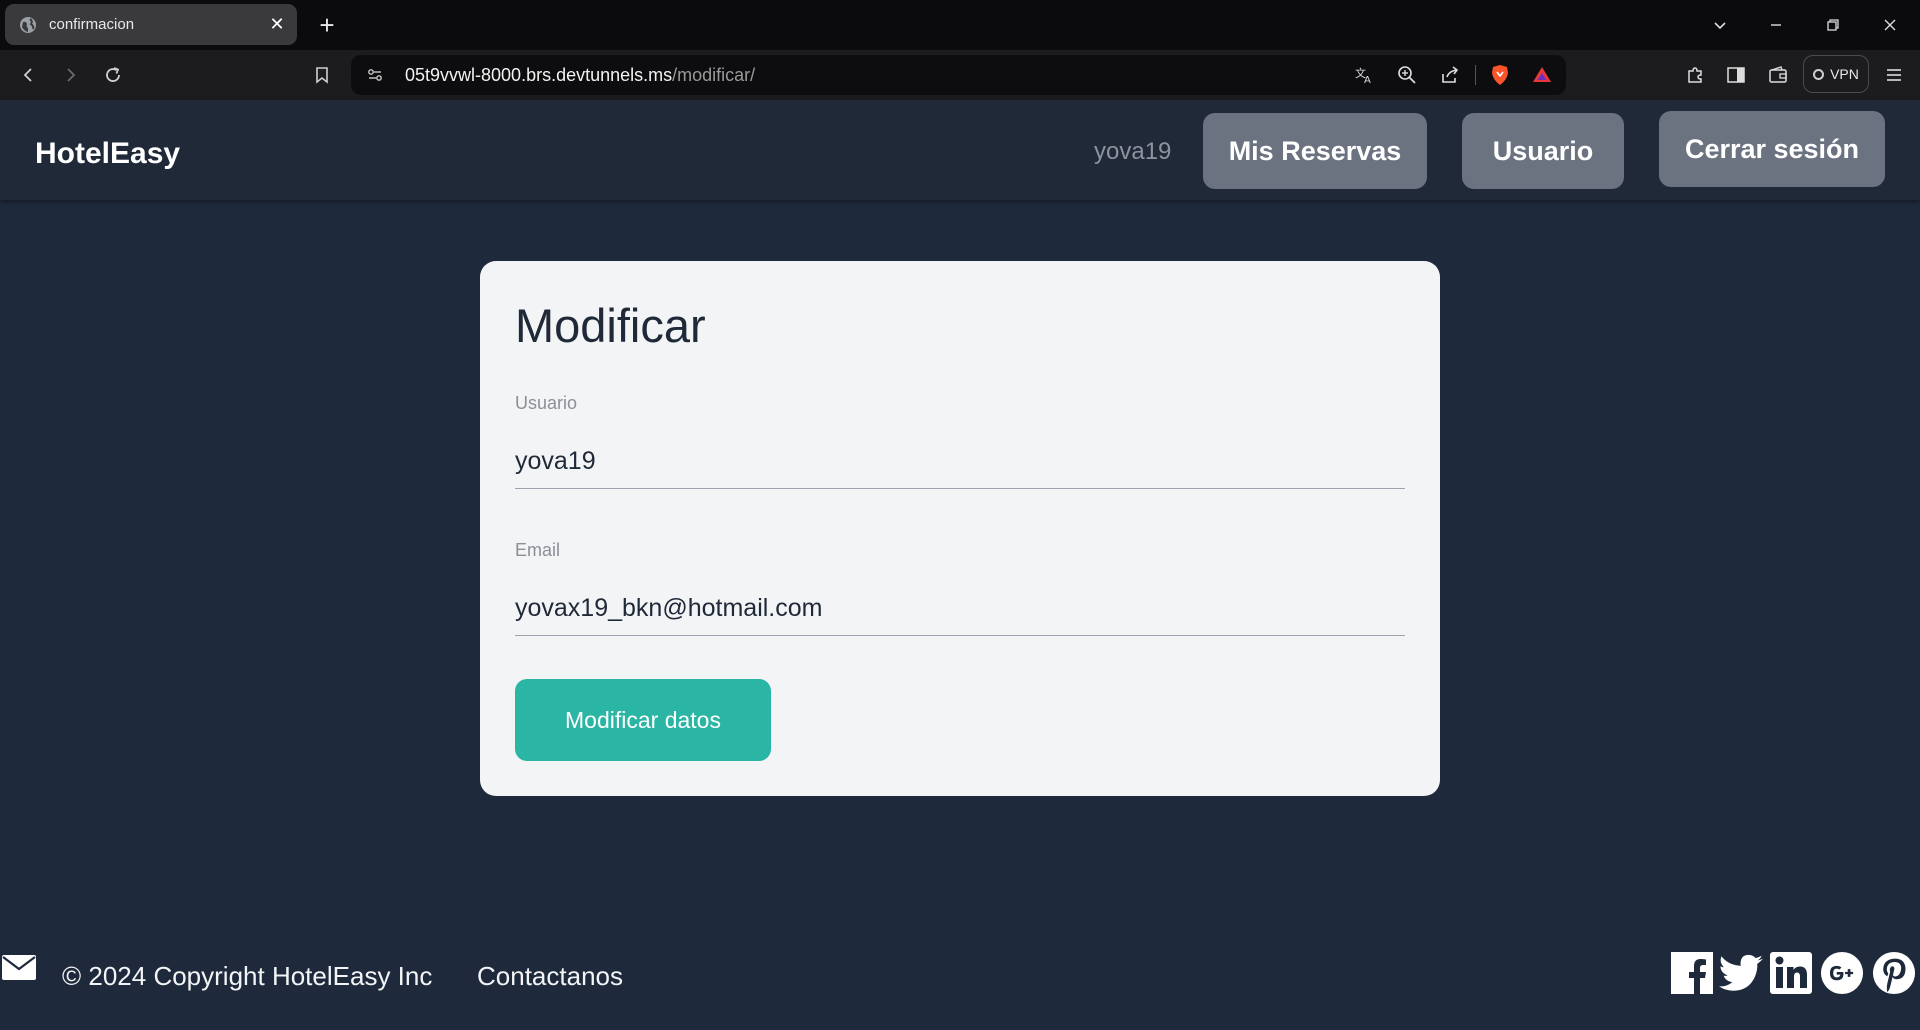 The height and width of the screenshot is (1030, 1920). What do you see at coordinates (151, 24) in the screenshot?
I see `browser-tab: confirmacion ✕` at bounding box center [151, 24].